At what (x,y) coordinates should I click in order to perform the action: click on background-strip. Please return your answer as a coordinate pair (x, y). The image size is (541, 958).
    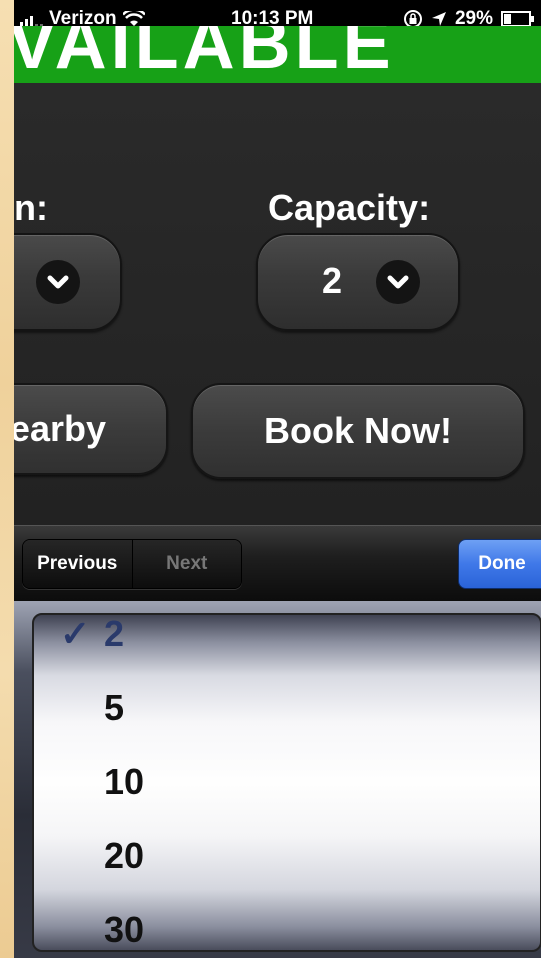
    Looking at the image, I should click on (7, 479).